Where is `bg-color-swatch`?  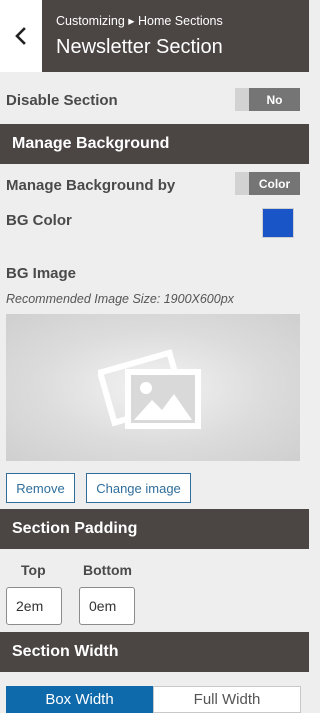 bg-color-swatch is located at coordinates (278, 223).